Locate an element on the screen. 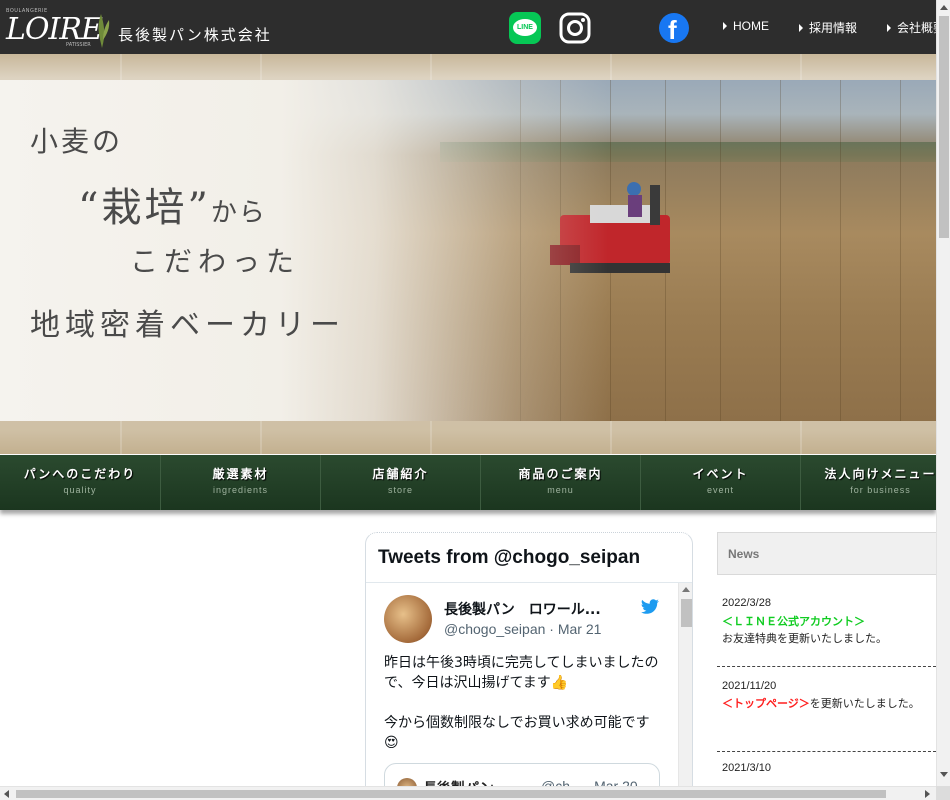 This screenshot has width=950, height=800. menu-item-menu: 商品のご案内 menu is located at coordinates (560, 482).